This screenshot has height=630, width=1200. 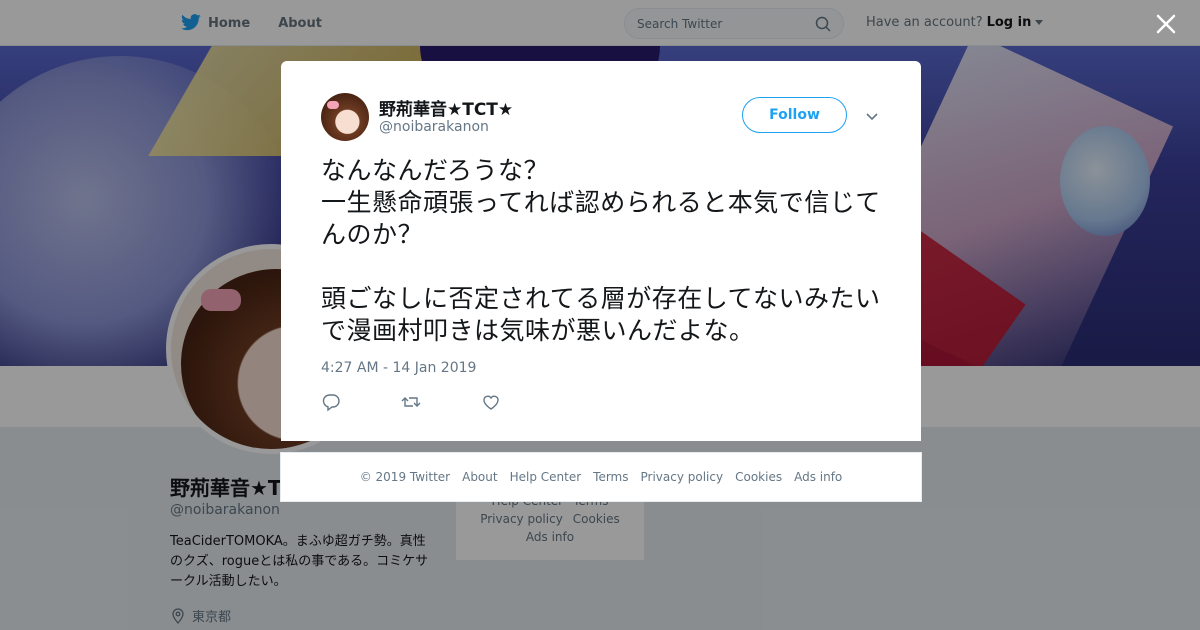 I want to click on footer-terms-link: Terms, so click(x=610, y=477).